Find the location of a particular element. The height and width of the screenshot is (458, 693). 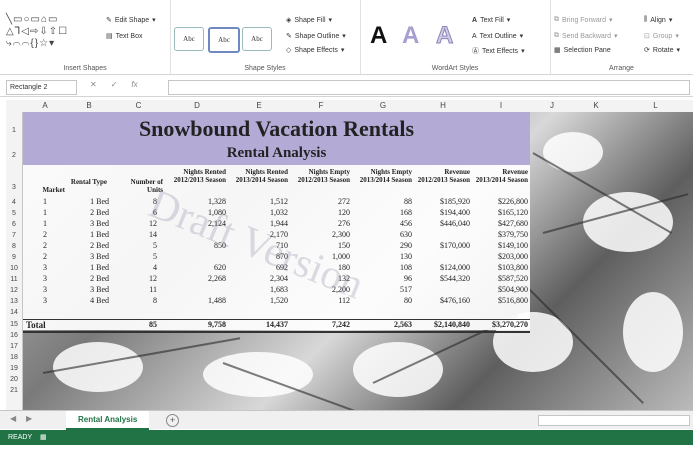

cell-units: 14 is located at coordinates (134, 235).